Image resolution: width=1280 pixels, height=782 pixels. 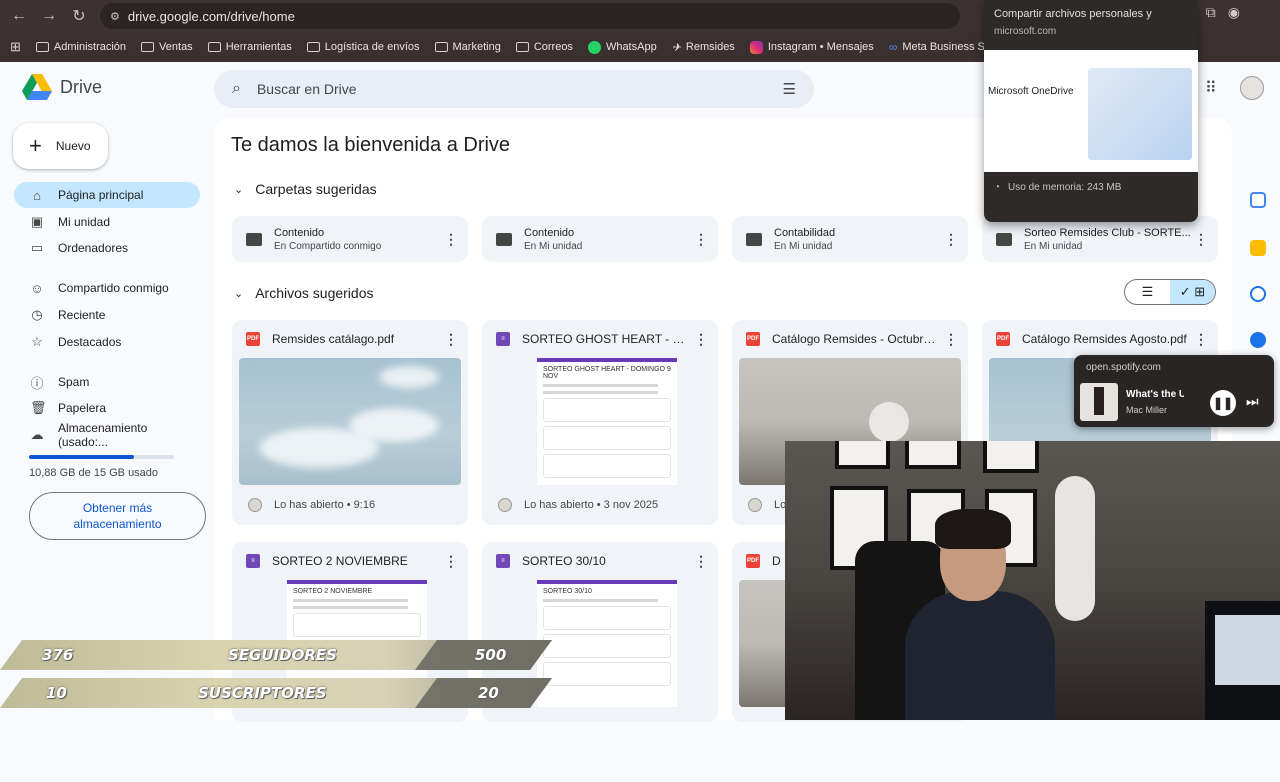 I want to click on bookmark-instagram: Instagram • Mensajes, so click(x=811, y=47).